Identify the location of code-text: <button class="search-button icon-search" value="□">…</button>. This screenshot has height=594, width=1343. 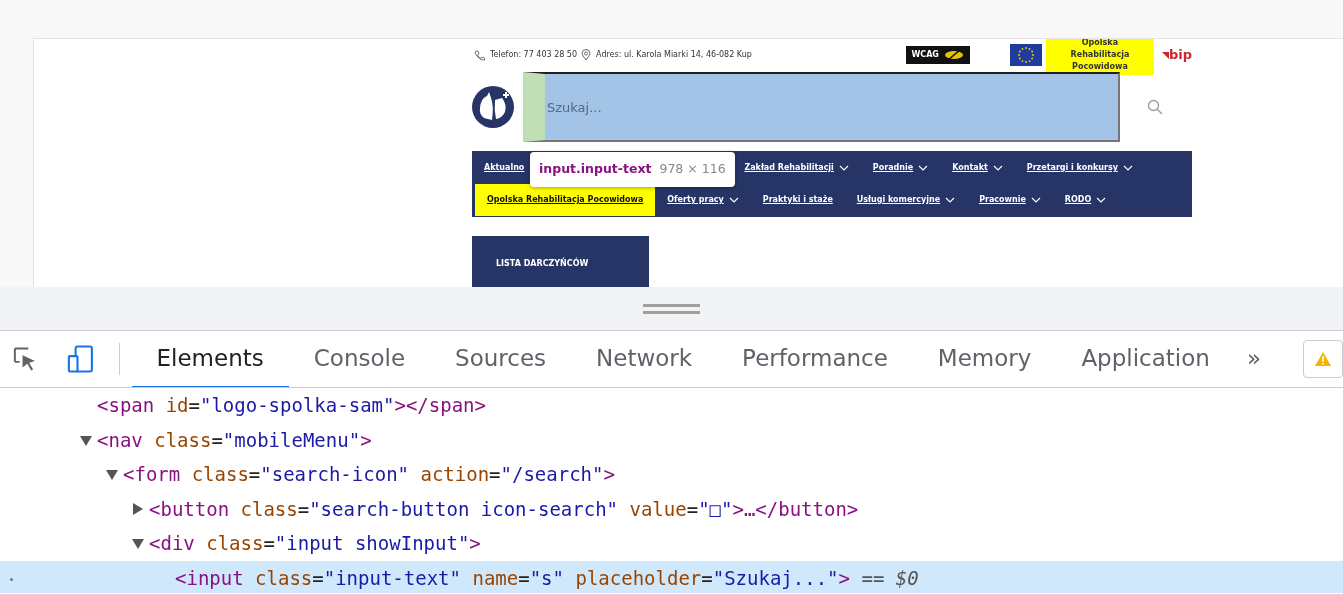
(504, 509).